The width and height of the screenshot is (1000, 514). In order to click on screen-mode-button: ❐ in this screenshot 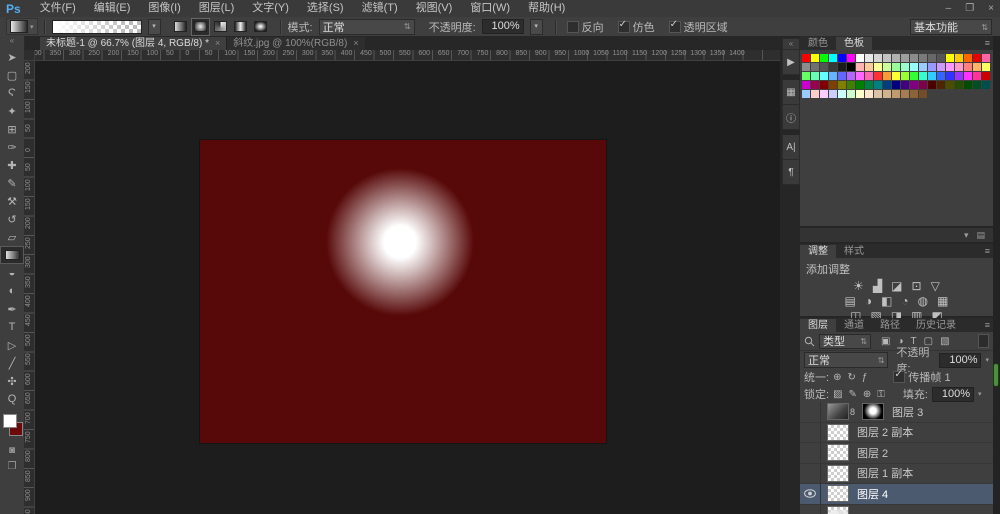, I will do `click(12, 466)`.